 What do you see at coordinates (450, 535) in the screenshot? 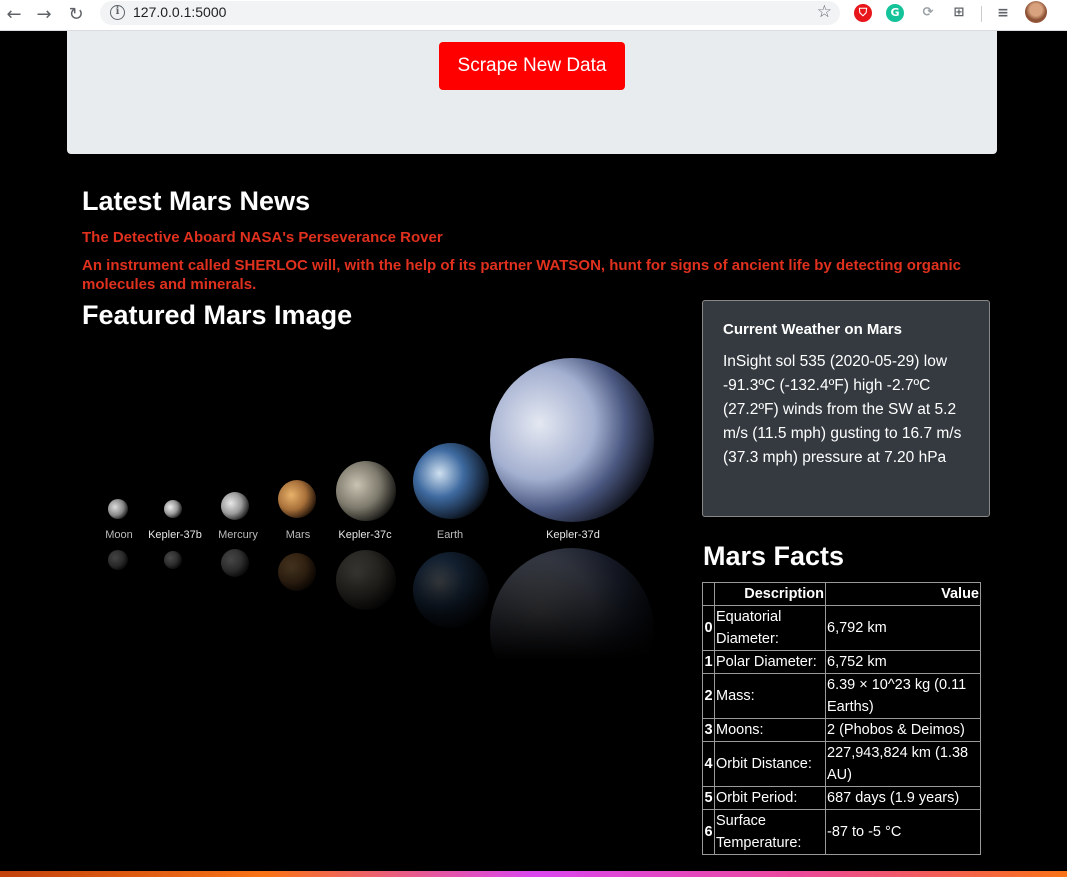
I see `planet-label-earth: Earth` at bounding box center [450, 535].